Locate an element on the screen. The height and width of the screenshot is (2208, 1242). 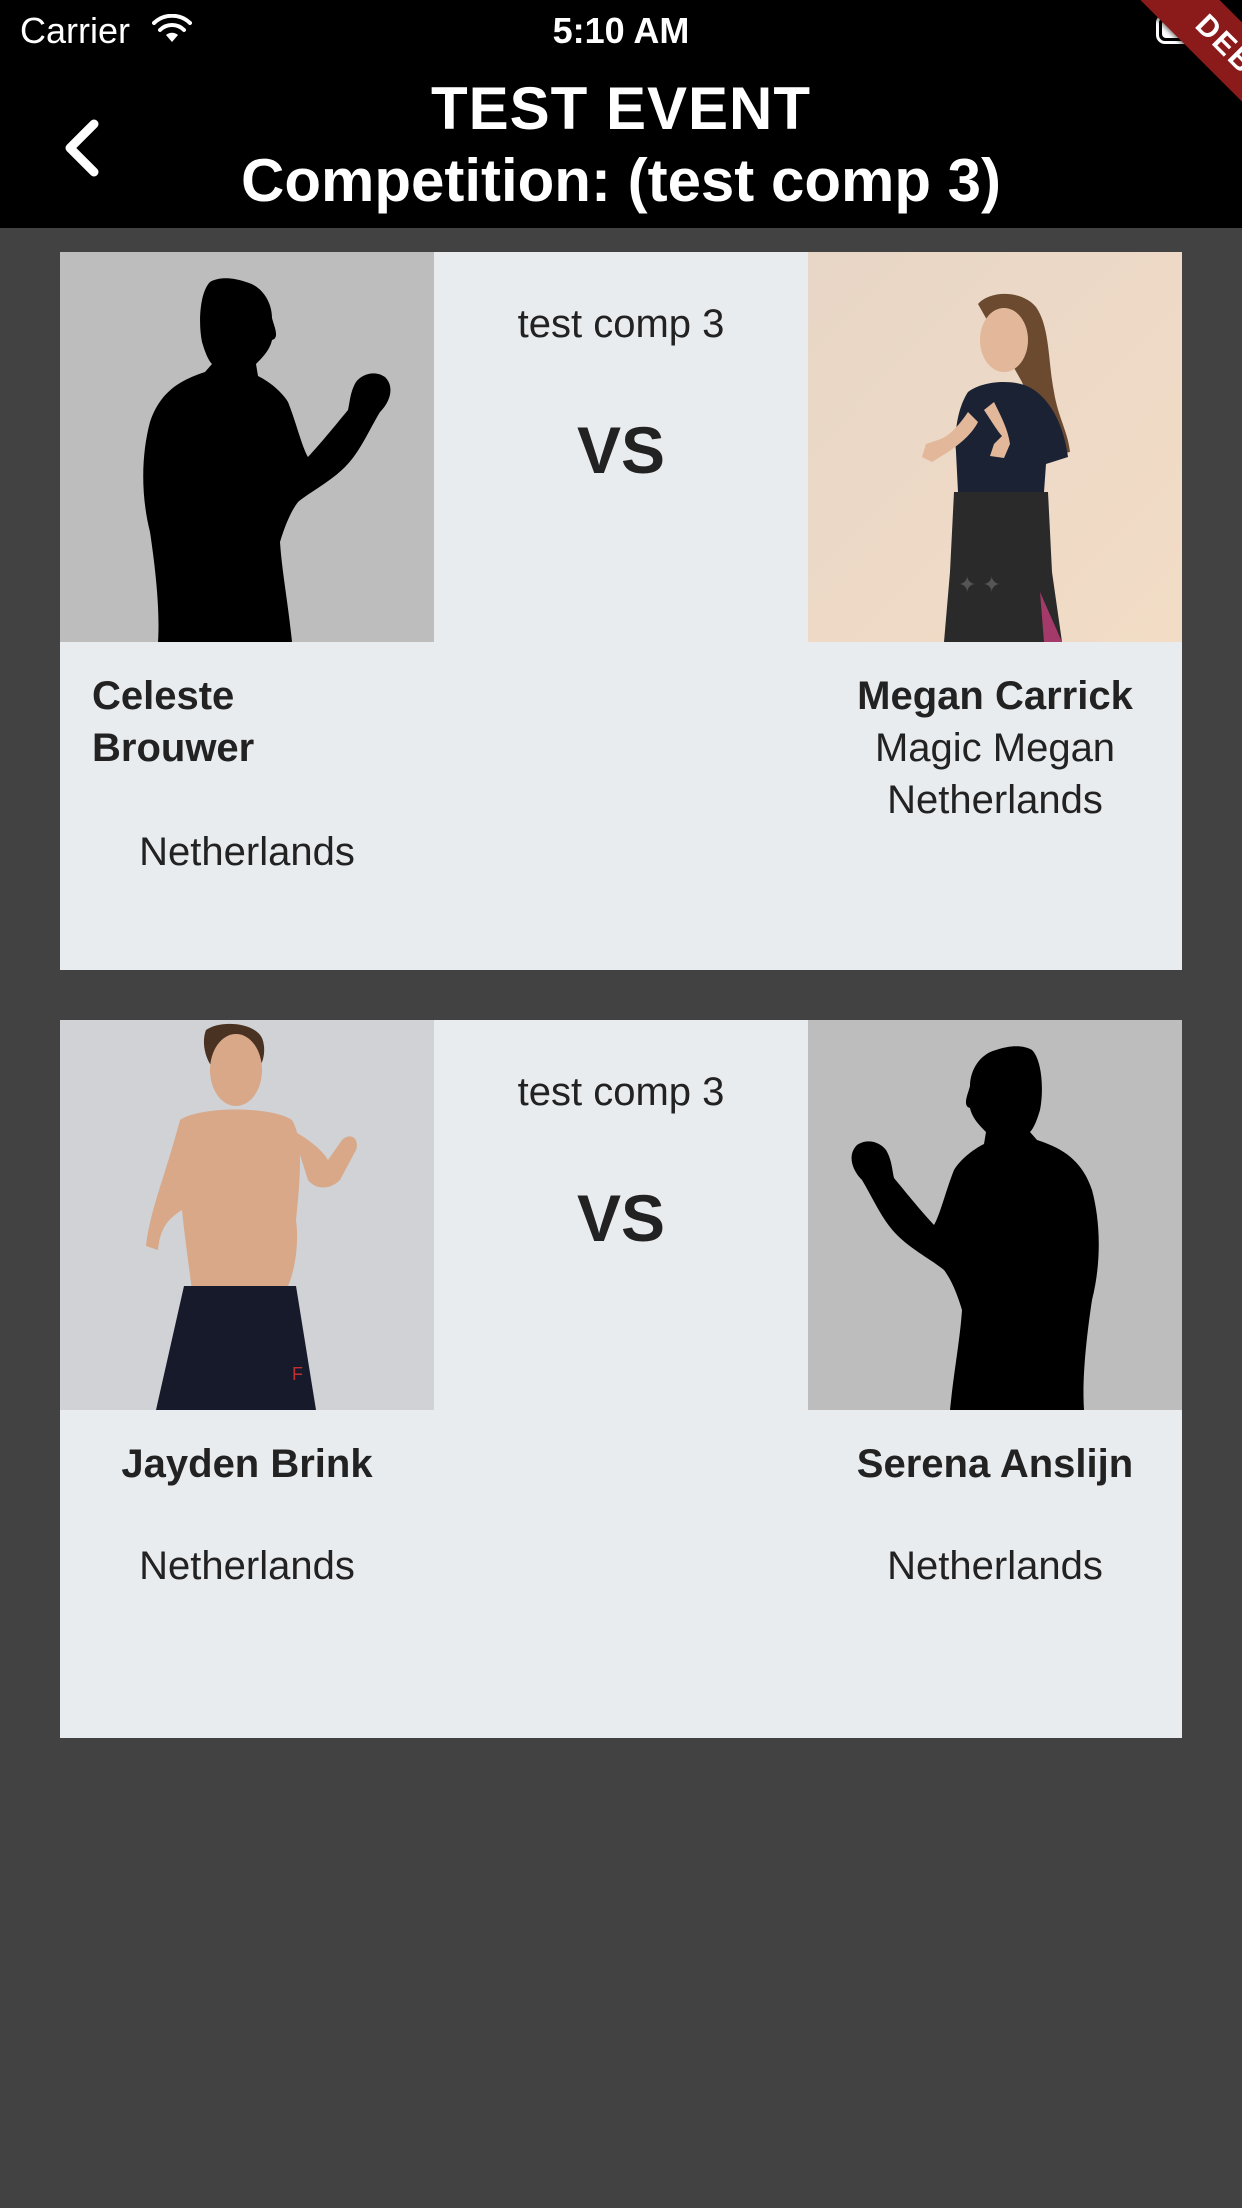
right-fighter-info: Megan Carrick Magic Megan Netherlands is located at coordinates (995, 748).